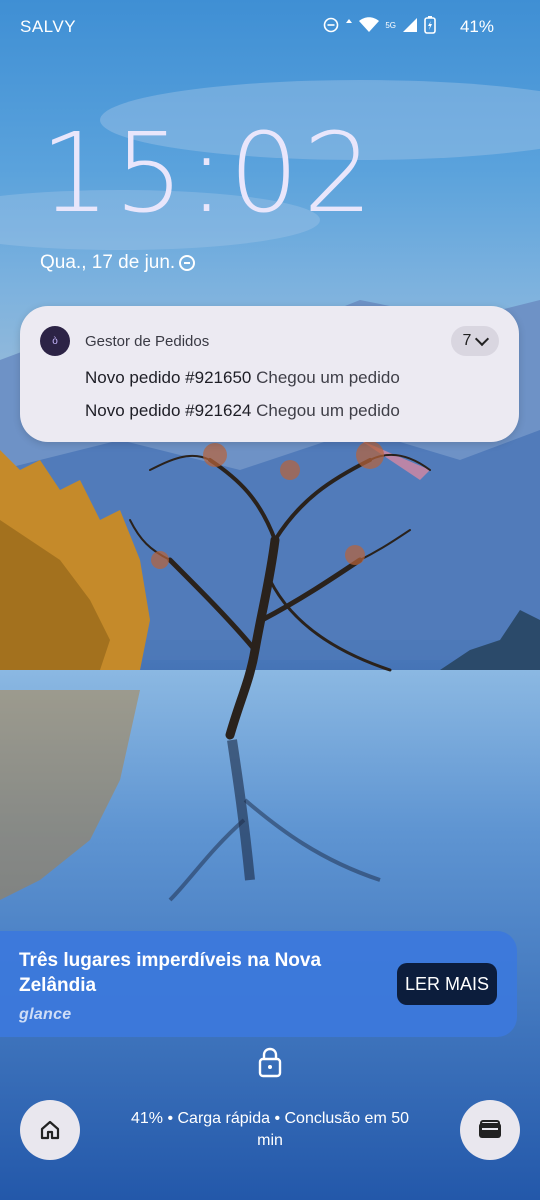 This screenshot has width=540, height=1200. Describe the element at coordinates (147, 341) in the screenshot. I see `notification-app-name: Gestor de Pedidos` at that location.